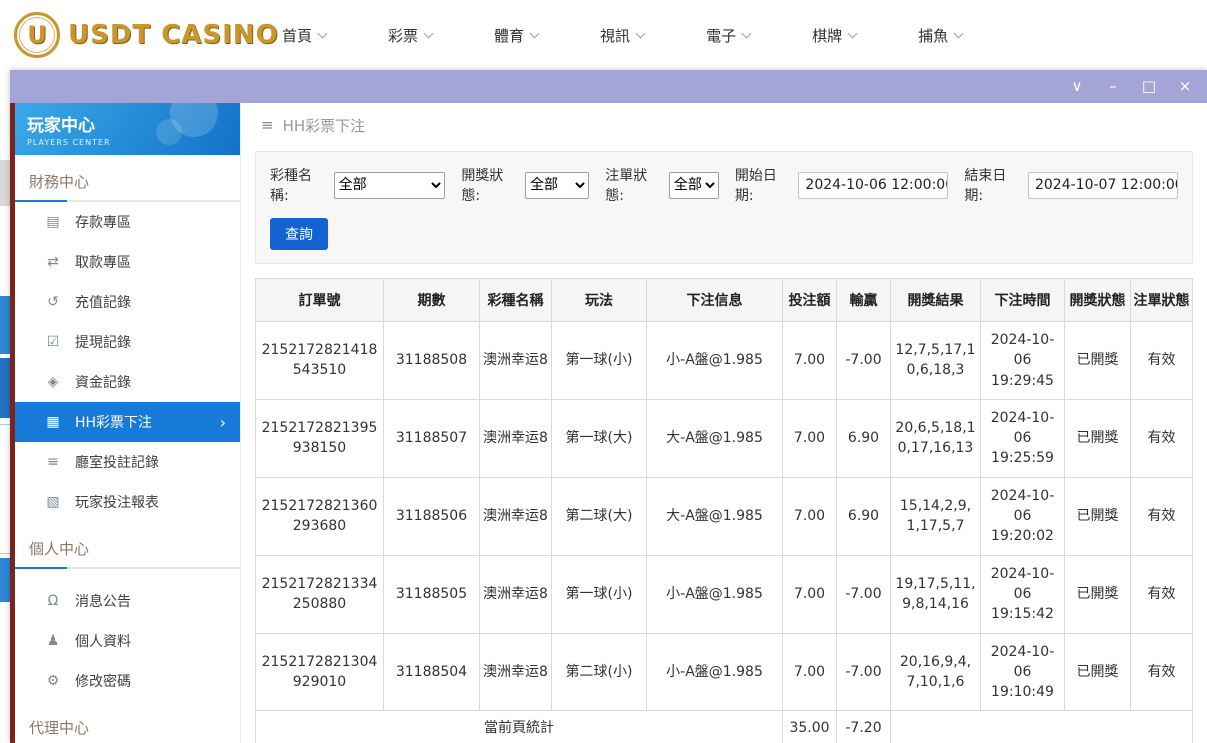 The height and width of the screenshot is (743, 1207). What do you see at coordinates (305, 35) in the screenshot?
I see `nav-item-home: 首頁` at bounding box center [305, 35].